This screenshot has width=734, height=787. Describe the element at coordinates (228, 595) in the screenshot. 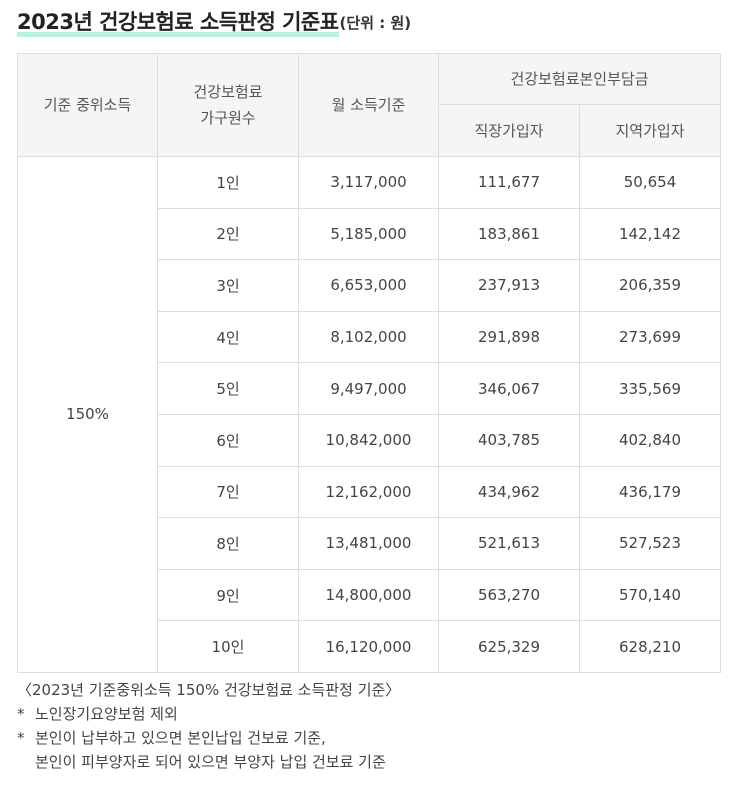

I see `cell-members: 9인` at that location.